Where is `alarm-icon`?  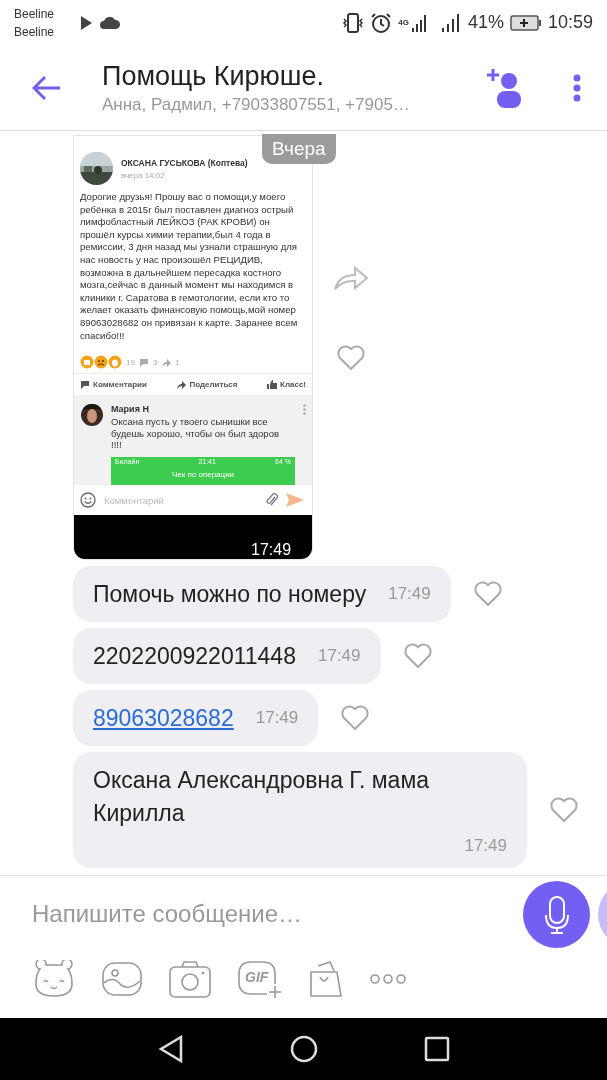 alarm-icon is located at coordinates (381, 22).